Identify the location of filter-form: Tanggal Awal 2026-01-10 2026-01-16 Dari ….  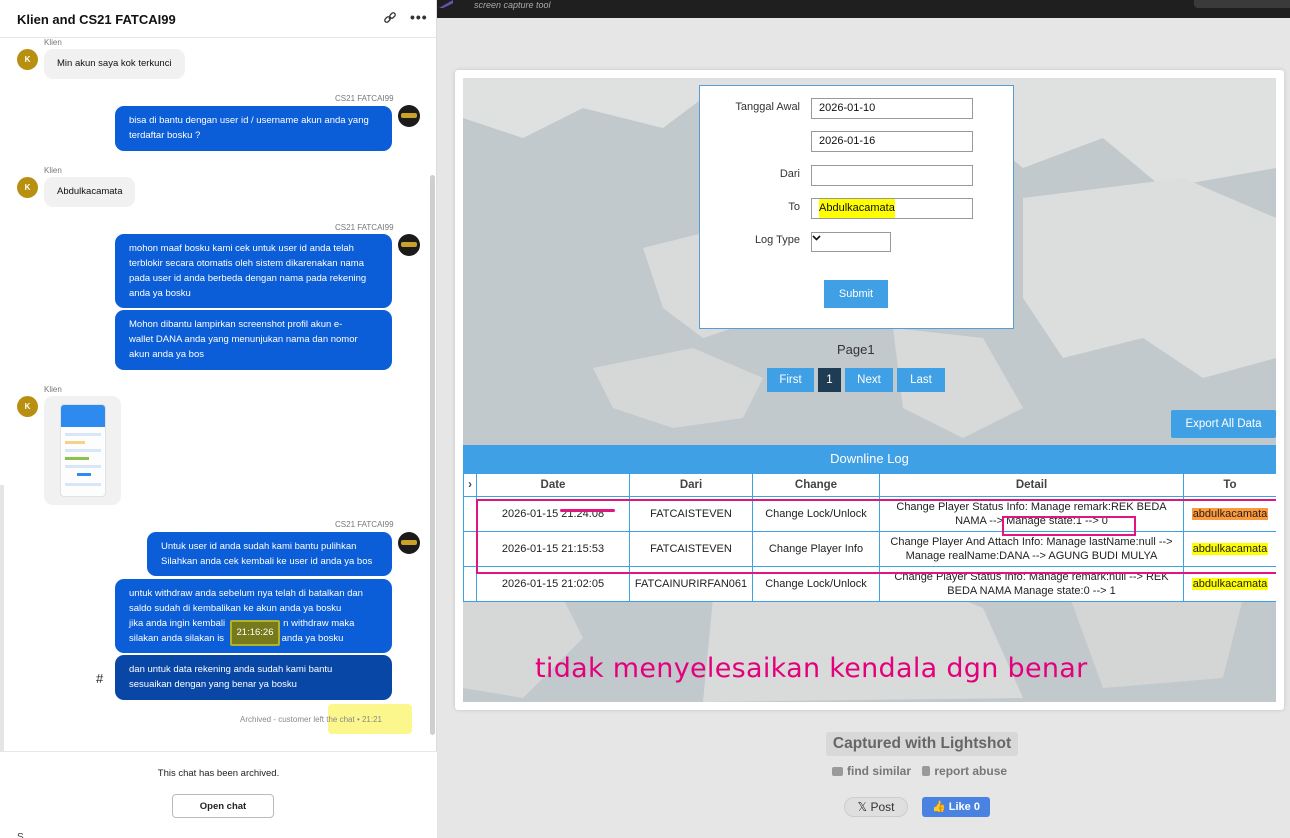
(856, 207).